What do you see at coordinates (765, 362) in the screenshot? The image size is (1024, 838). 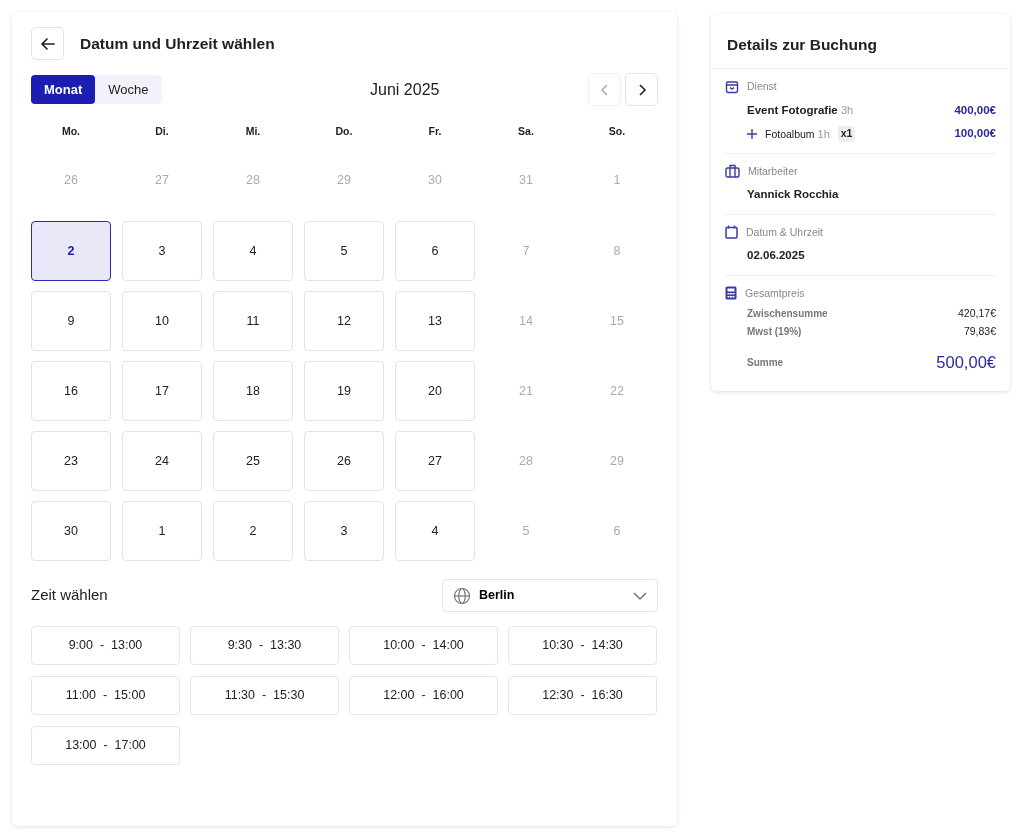 I see `total-label: Summe` at bounding box center [765, 362].